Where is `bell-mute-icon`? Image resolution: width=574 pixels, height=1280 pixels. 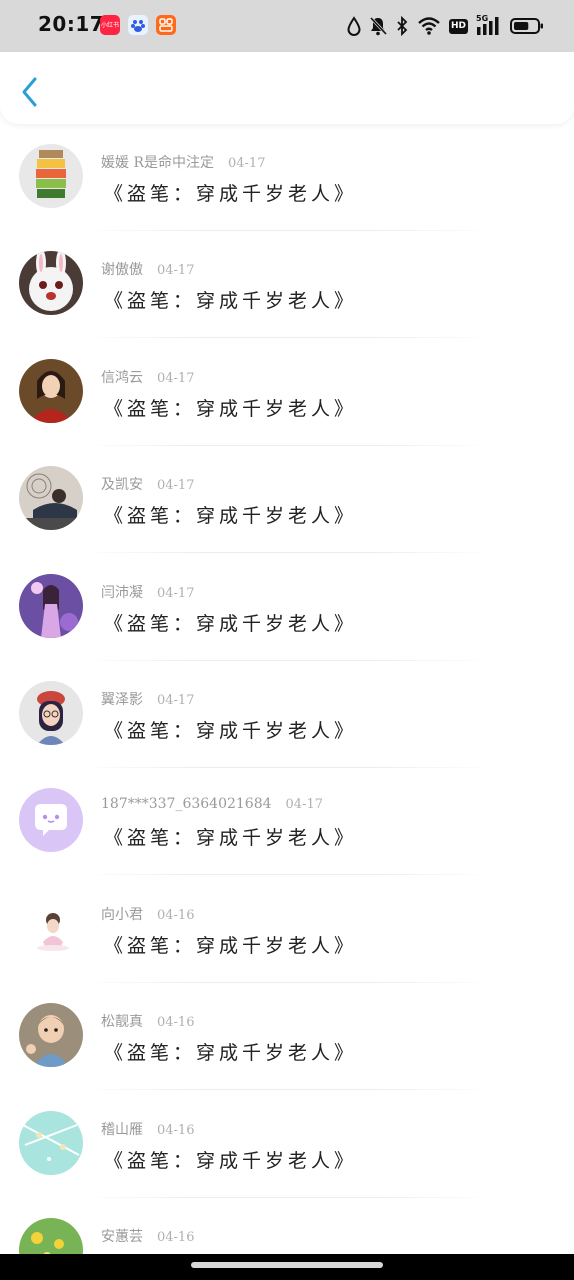 bell-mute-icon is located at coordinates (378, 26).